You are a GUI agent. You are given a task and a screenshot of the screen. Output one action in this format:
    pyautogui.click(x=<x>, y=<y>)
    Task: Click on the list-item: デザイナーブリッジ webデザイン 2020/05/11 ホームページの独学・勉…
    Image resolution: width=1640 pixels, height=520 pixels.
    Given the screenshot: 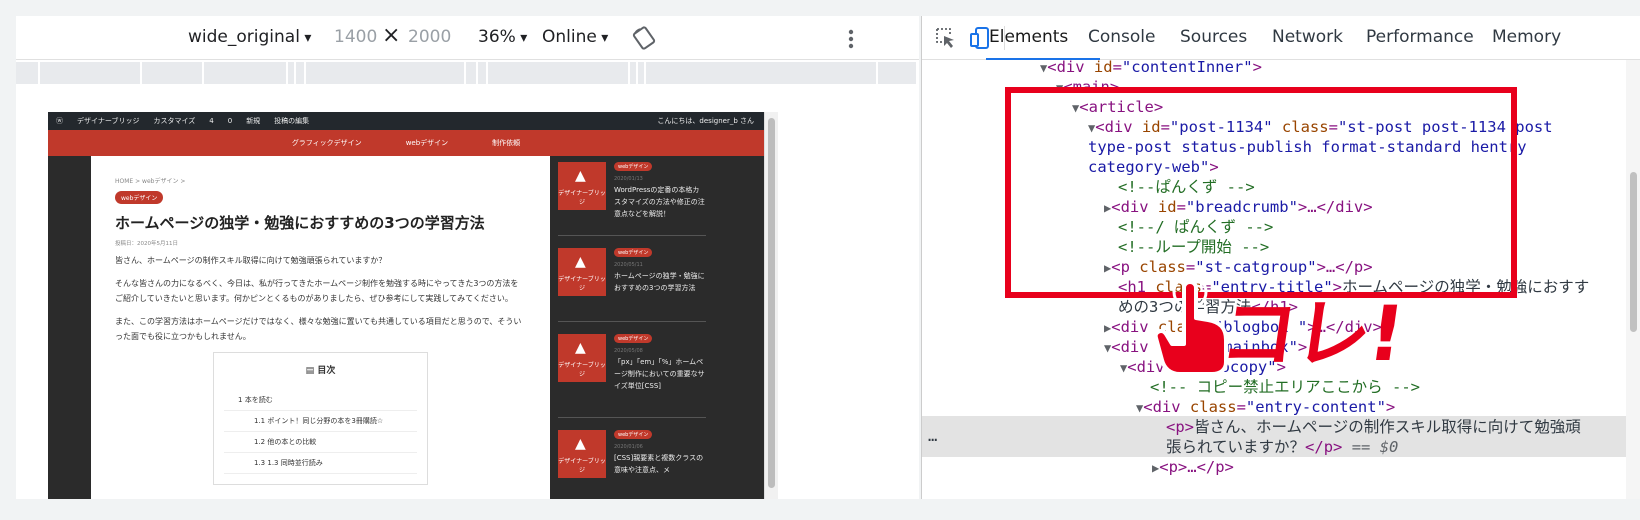 What is the action you would take?
    pyautogui.click(x=632, y=282)
    